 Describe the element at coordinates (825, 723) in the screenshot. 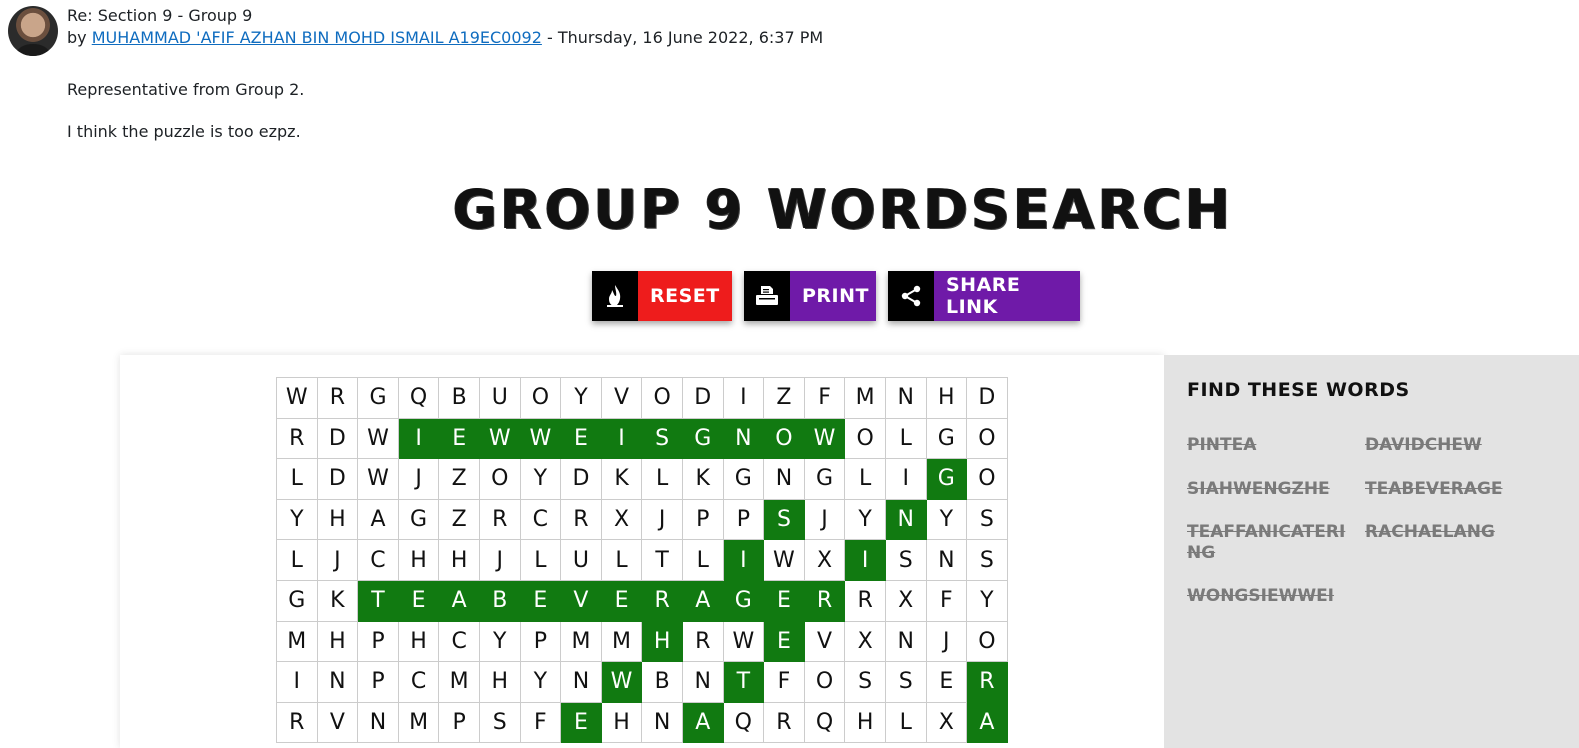

I see `grid-cell: Q` at that location.